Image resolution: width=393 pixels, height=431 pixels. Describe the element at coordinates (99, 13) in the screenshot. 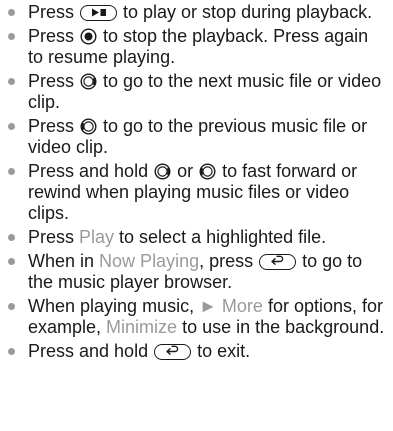

I see `play-pause-key-icon` at that location.